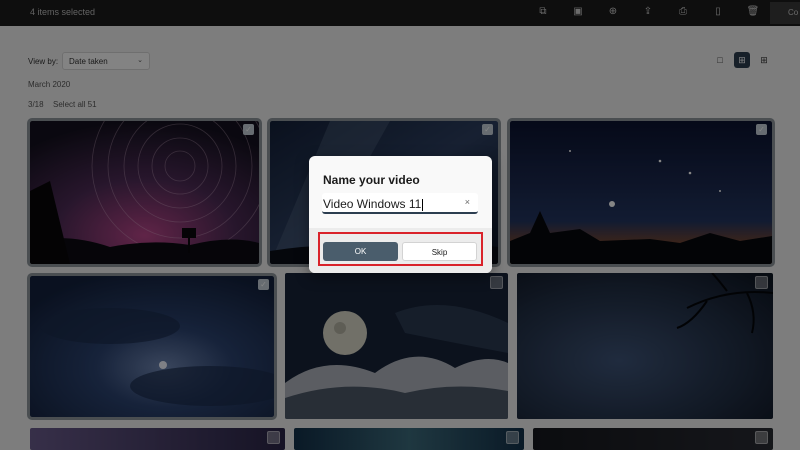 Image resolution: width=800 pixels, height=450 pixels. Describe the element at coordinates (467, 202) in the screenshot. I see `clear-icon: ×` at that location.